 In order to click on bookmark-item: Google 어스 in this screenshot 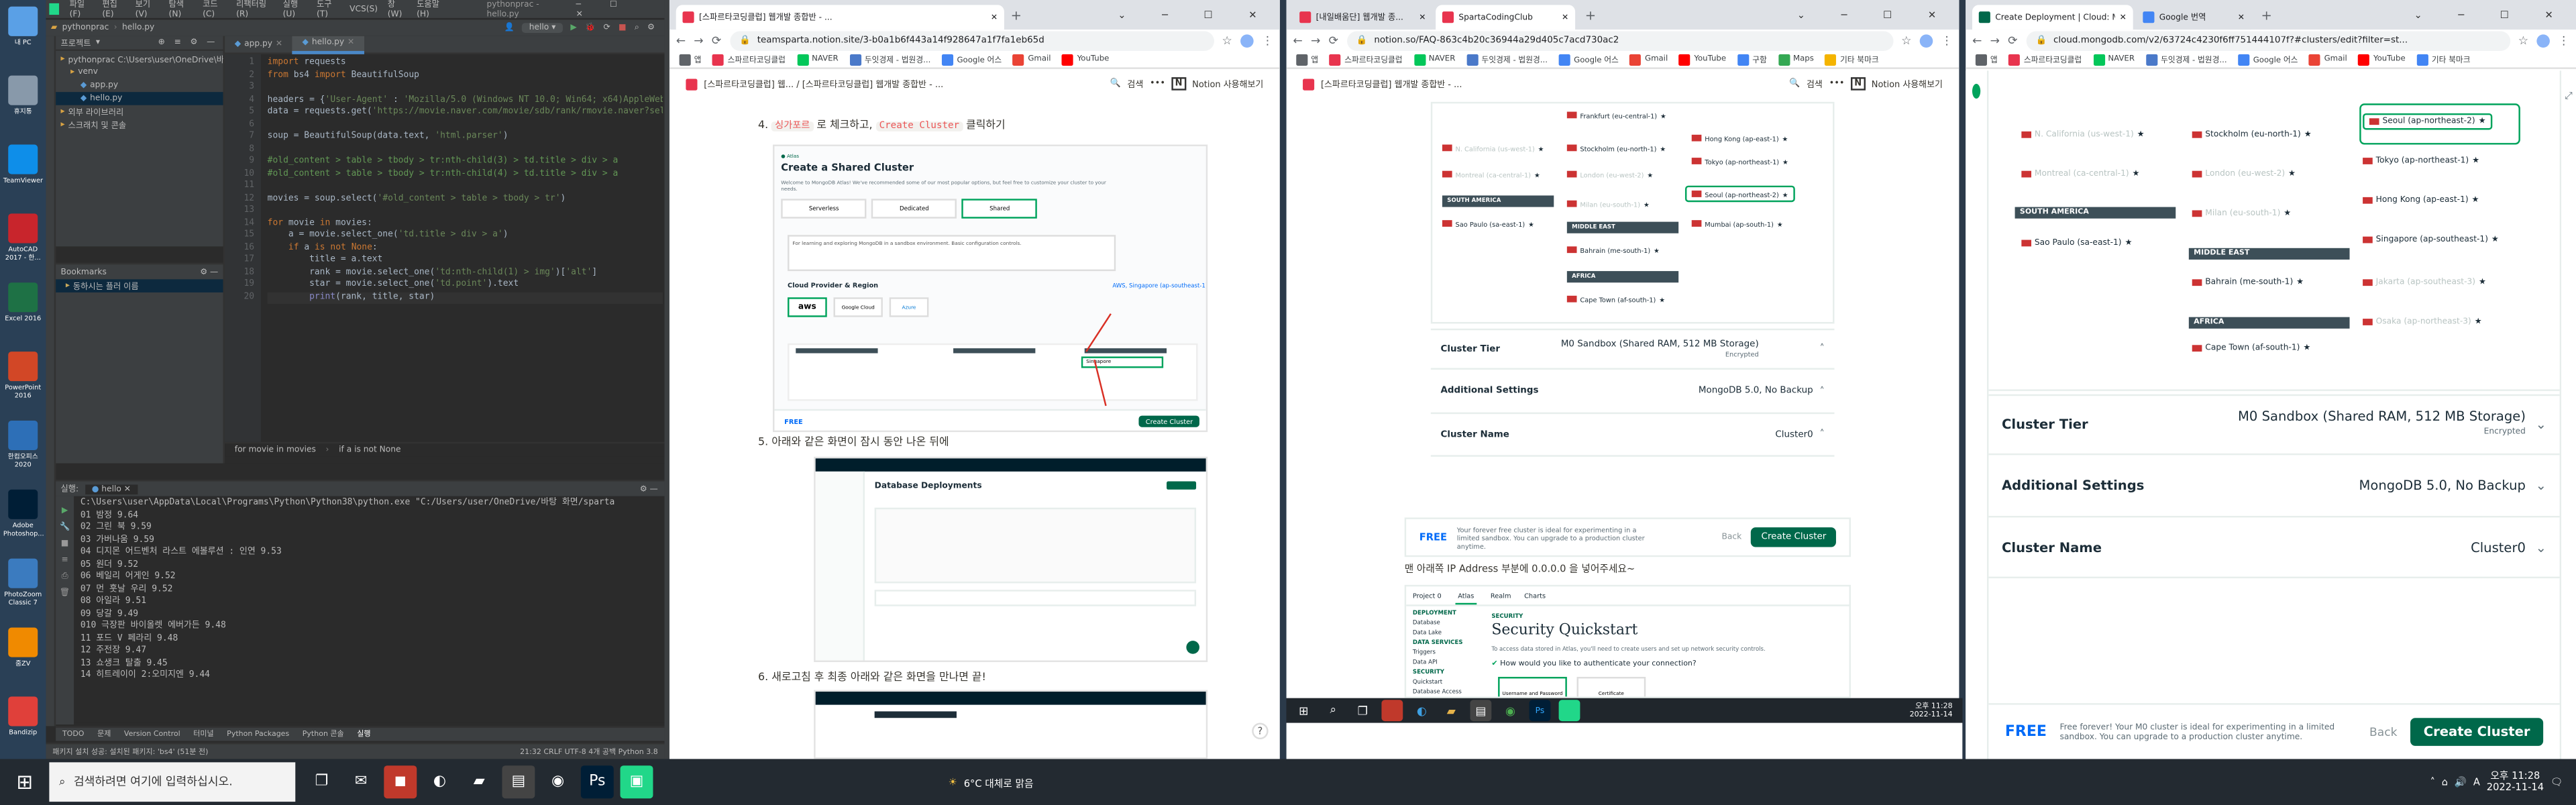, I will do `click(1589, 60)`.